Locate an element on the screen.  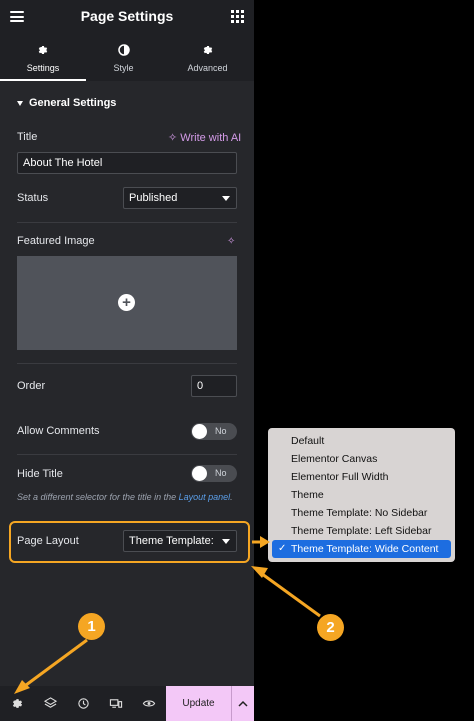
update-options-button is located at coordinates (242, 703).